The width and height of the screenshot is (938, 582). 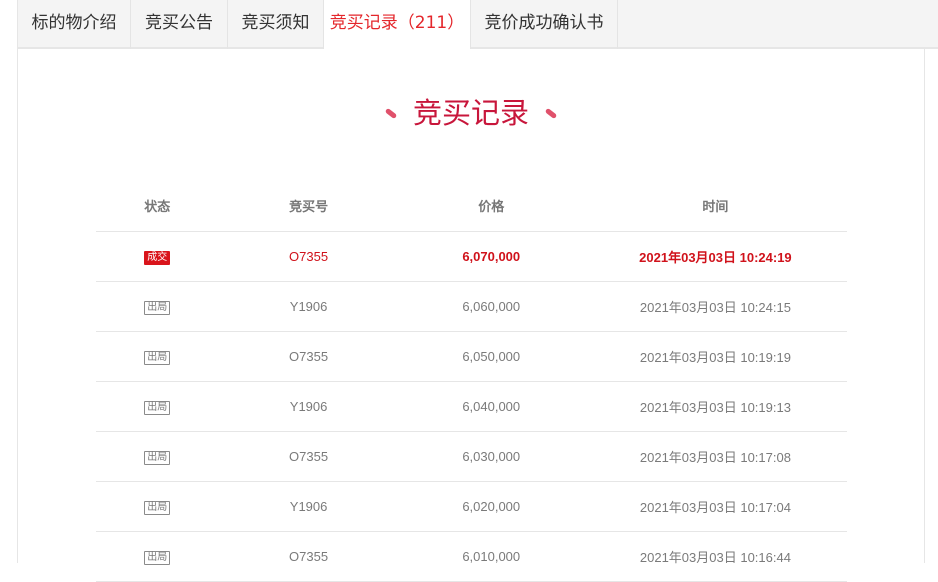 What do you see at coordinates (491, 256) in the screenshot?
I see `price-cell: 6,070,000` at bounding box center [491, 256].